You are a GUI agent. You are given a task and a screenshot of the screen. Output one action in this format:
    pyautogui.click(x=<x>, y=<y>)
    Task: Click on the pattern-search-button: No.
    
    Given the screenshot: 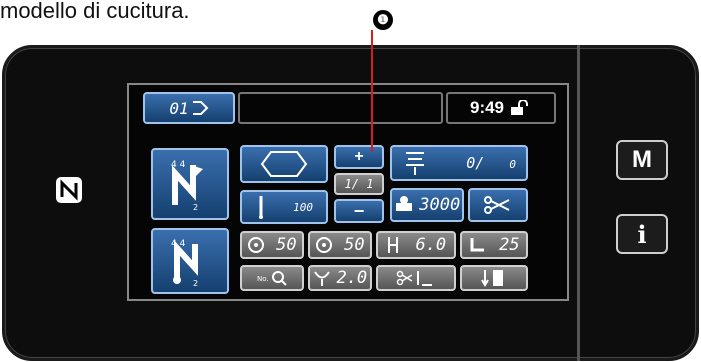 What is the action you would take?
    pyautogui.click(x=272, y=278)
    